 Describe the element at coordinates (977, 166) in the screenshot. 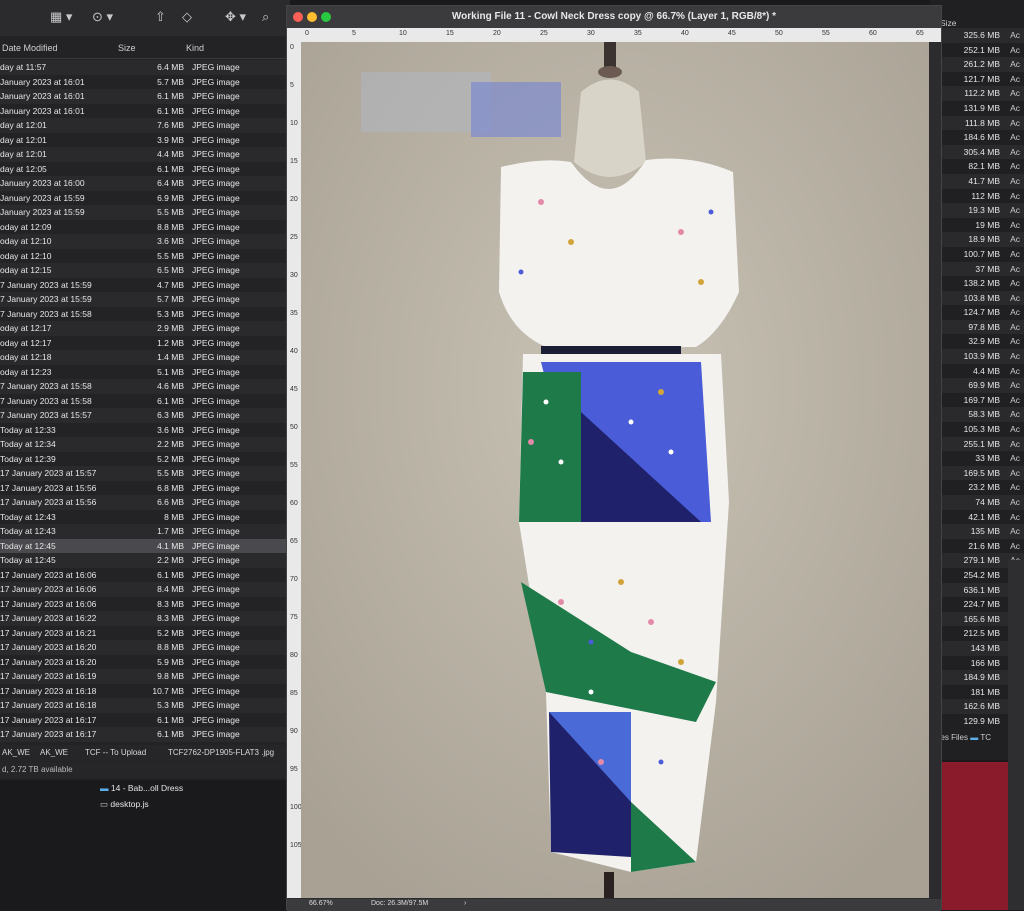

I see `right-file-row: 82.1 MB Ac` at that location.